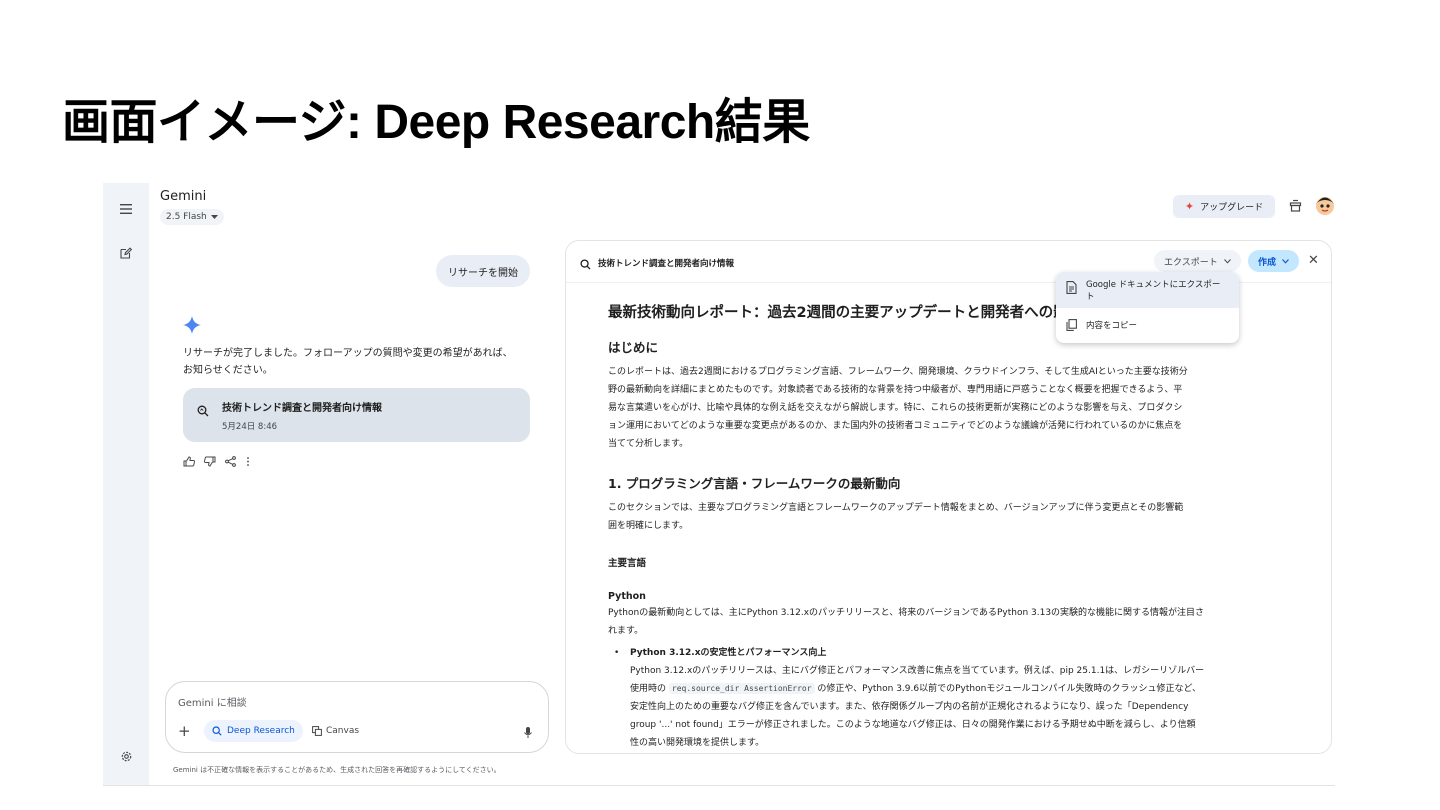  Describe the element at coordinates (189, 461) in the screenshot. I see `thumbs-up-icon` at that location.